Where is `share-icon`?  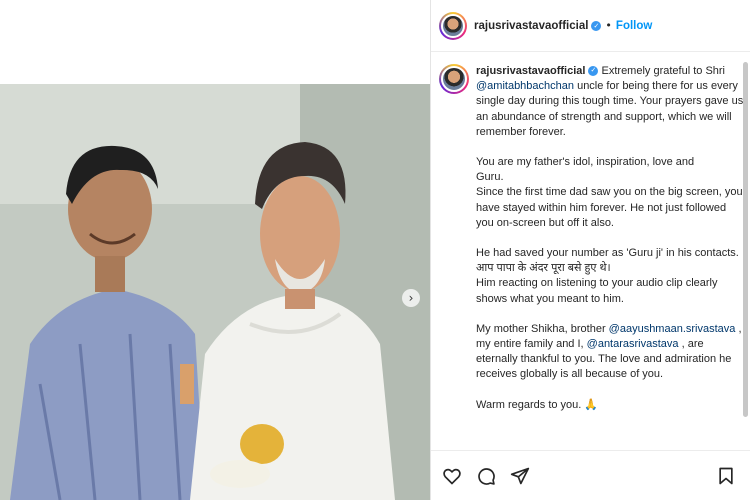
share-icon is located at coordinates (520, 475).